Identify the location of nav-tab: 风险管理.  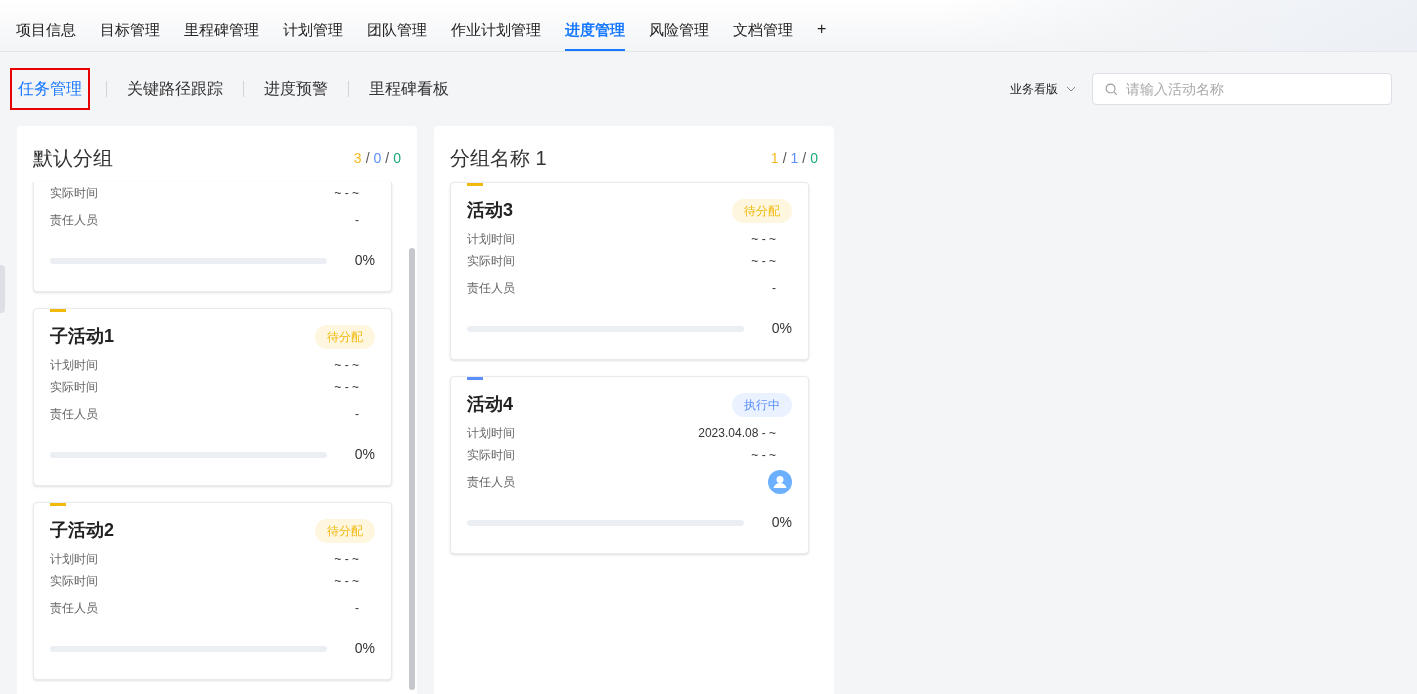
(679, 34).